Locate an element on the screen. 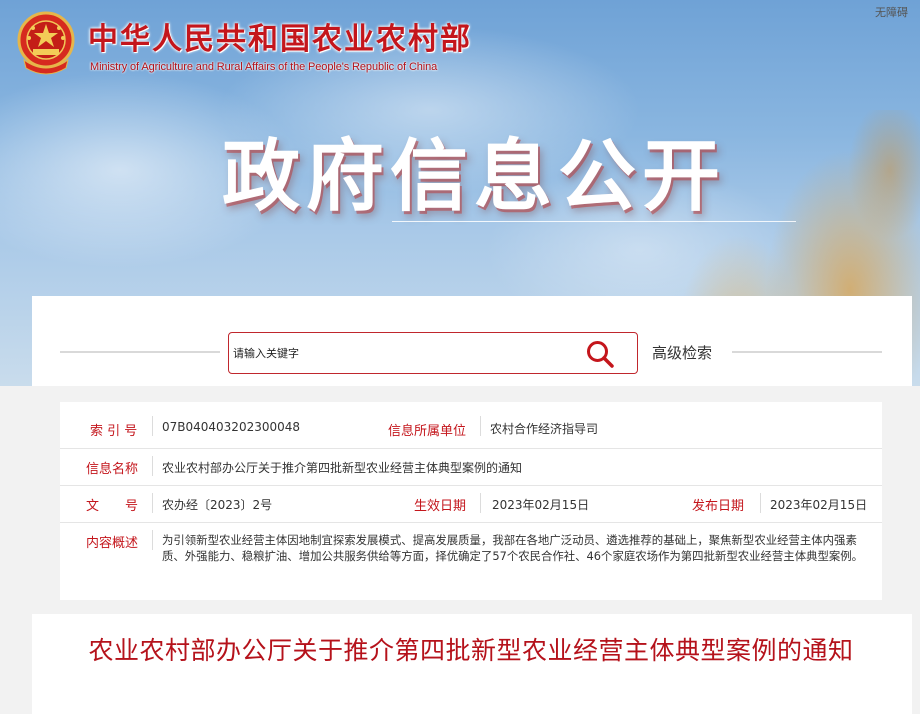 The image size is (920, 714). search-divider-left is located at coordinates (140, 352).